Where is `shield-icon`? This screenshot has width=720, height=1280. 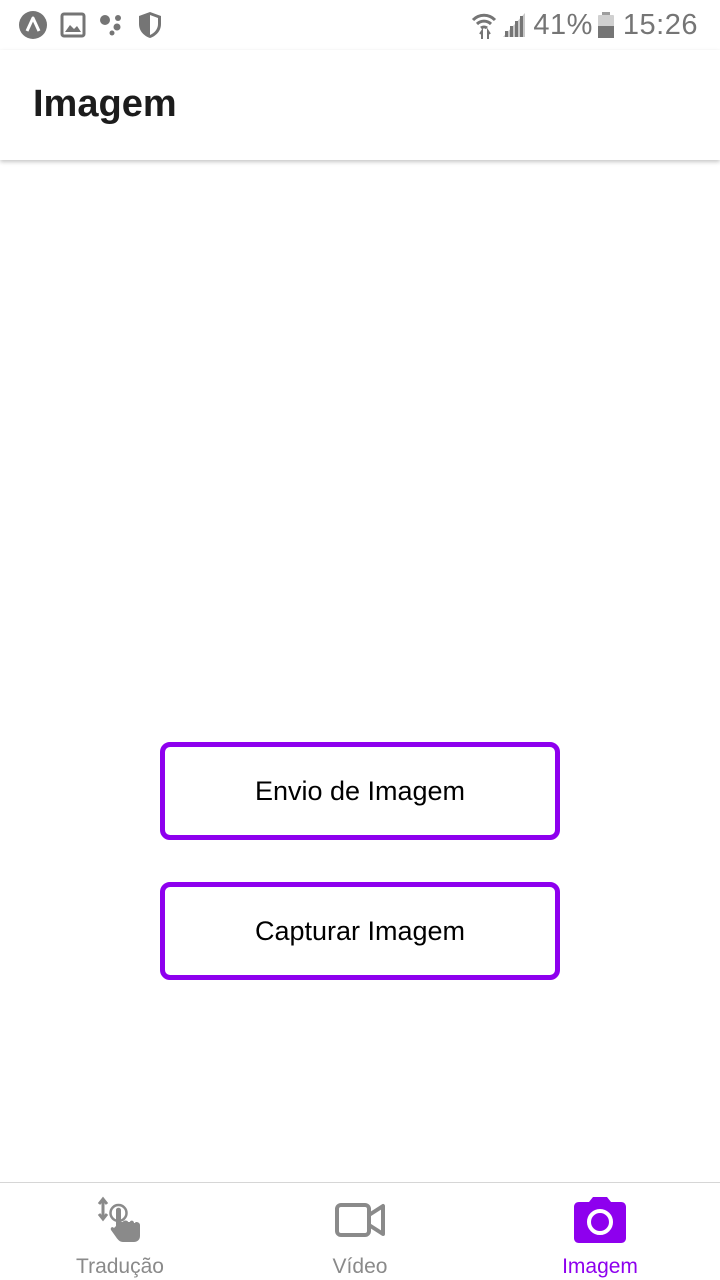
shield-icon is located at coordinates (150, 25).